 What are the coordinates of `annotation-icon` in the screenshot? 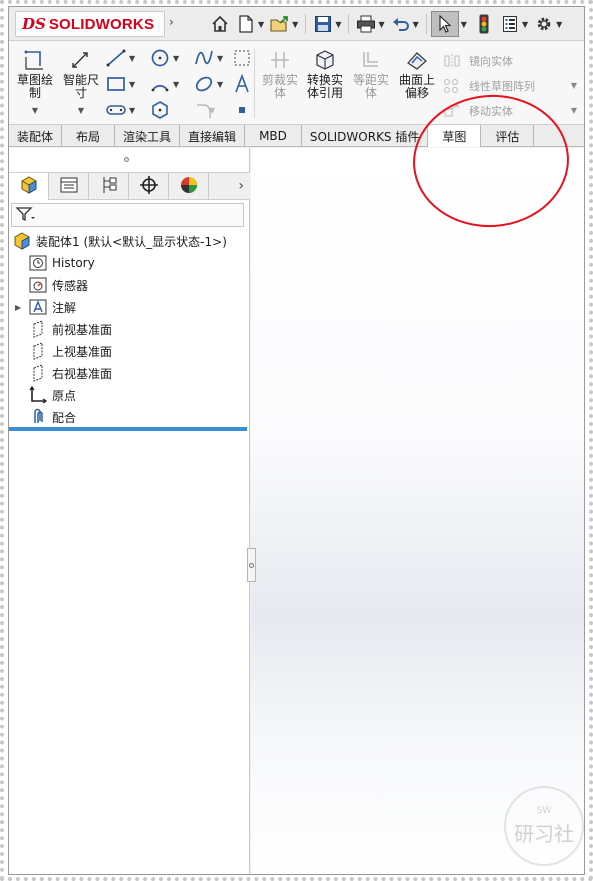 It's located at (38, 307).